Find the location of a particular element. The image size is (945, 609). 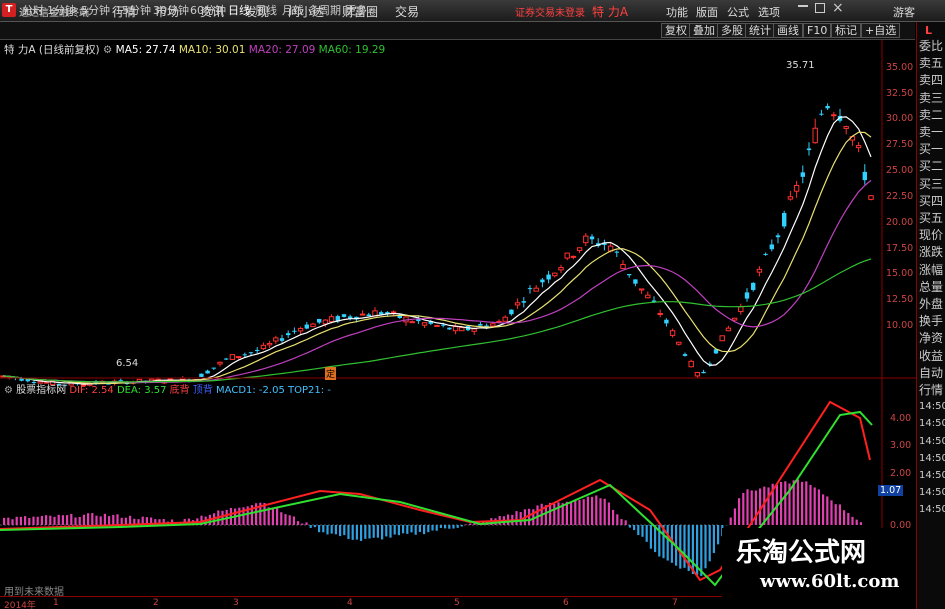

period-30min: 30分钟 is located at coordinates (171, 10).